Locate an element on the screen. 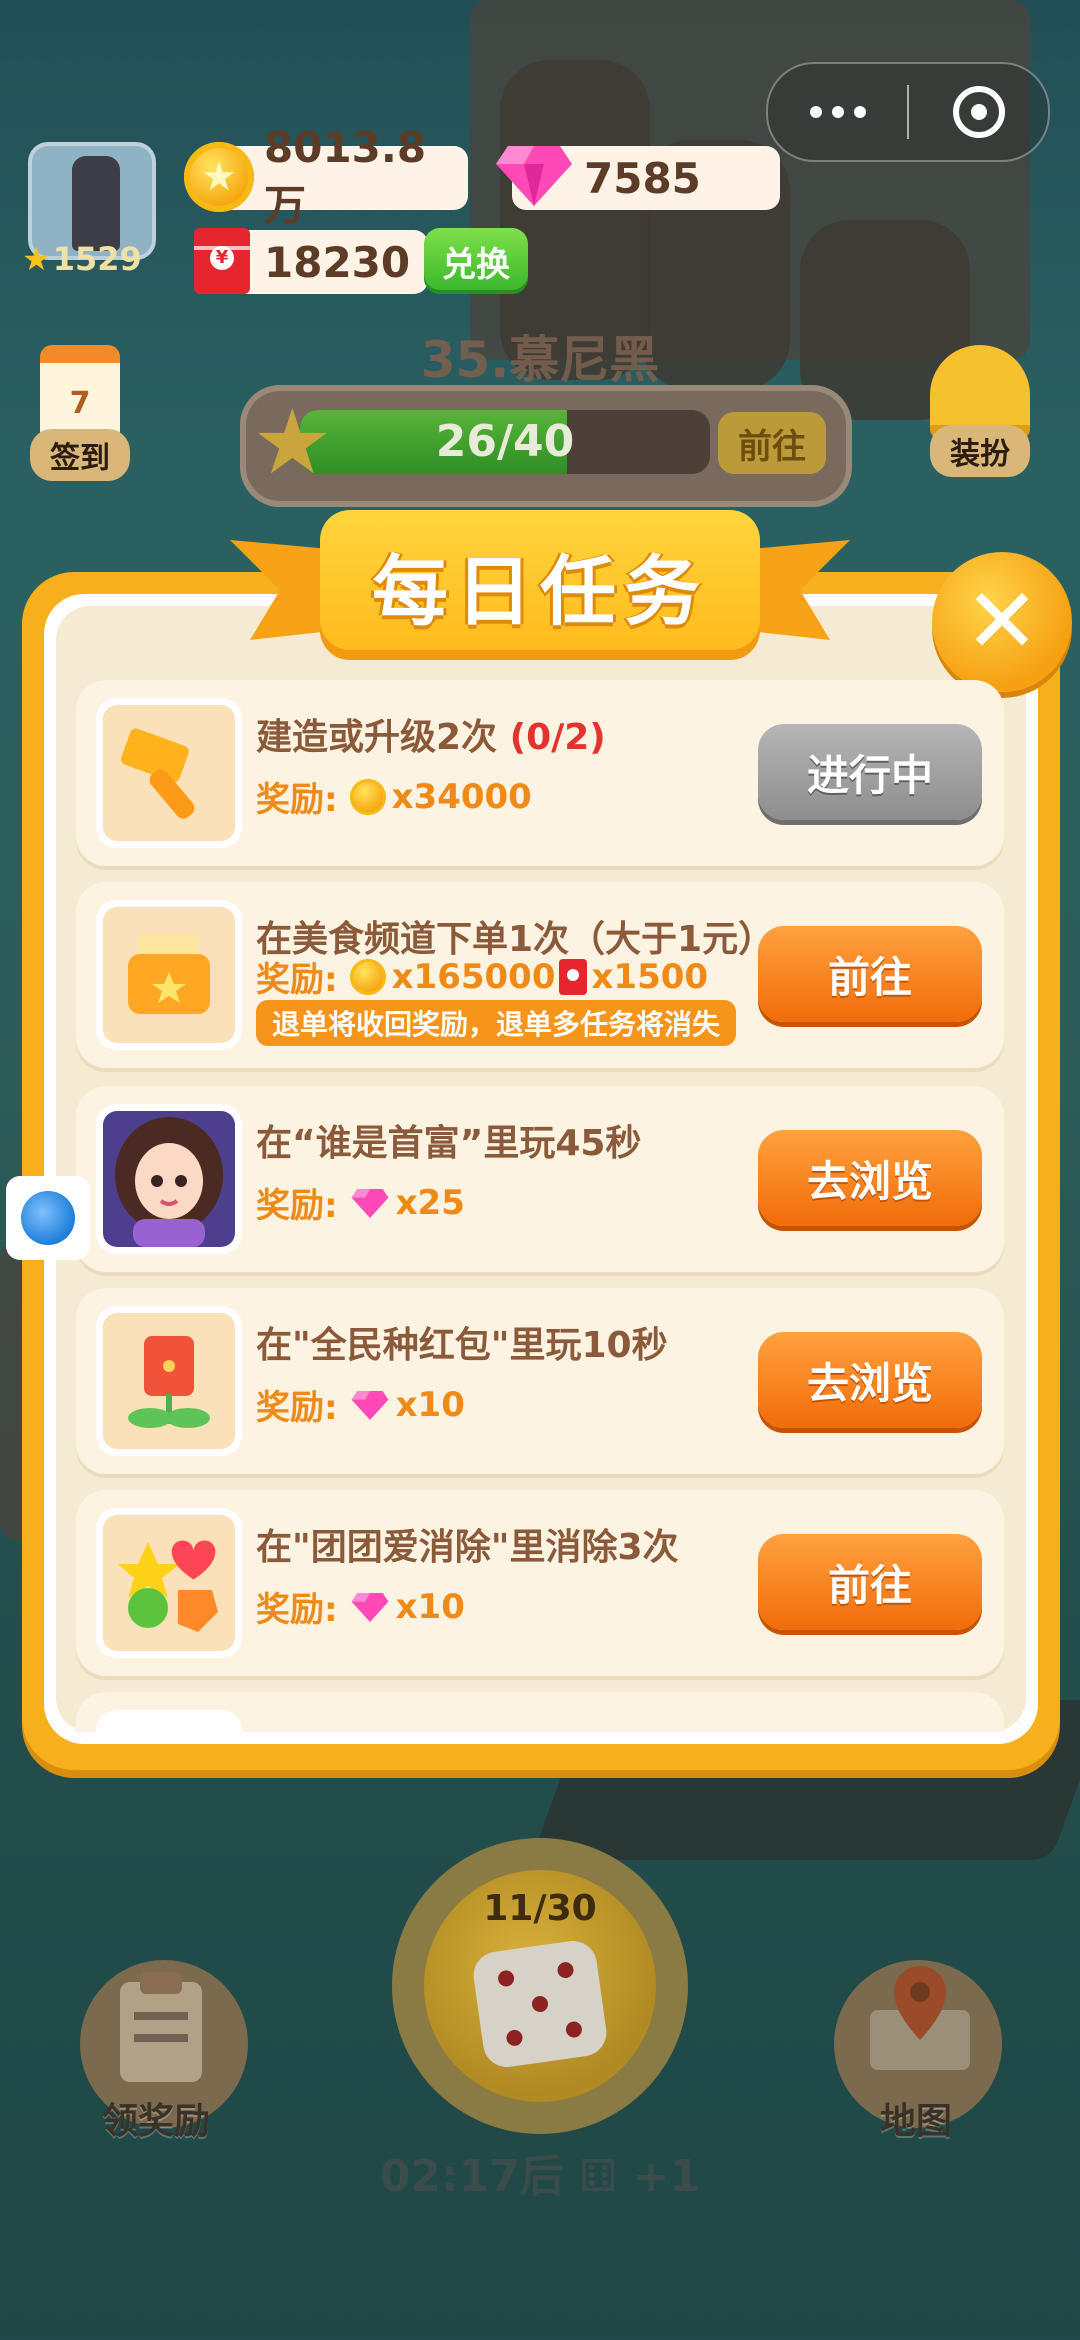 The height and width of the screenshot is (2340, 1080). floating-assistant-button is located at coordinates (48, 1218).